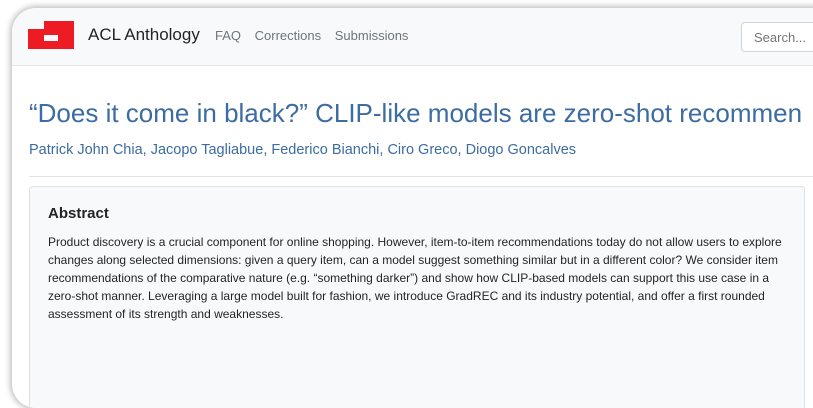  Describe the element at coordinates (144, 35) in the screenshot. I see `brand-link: ACL Anthology` at that location.